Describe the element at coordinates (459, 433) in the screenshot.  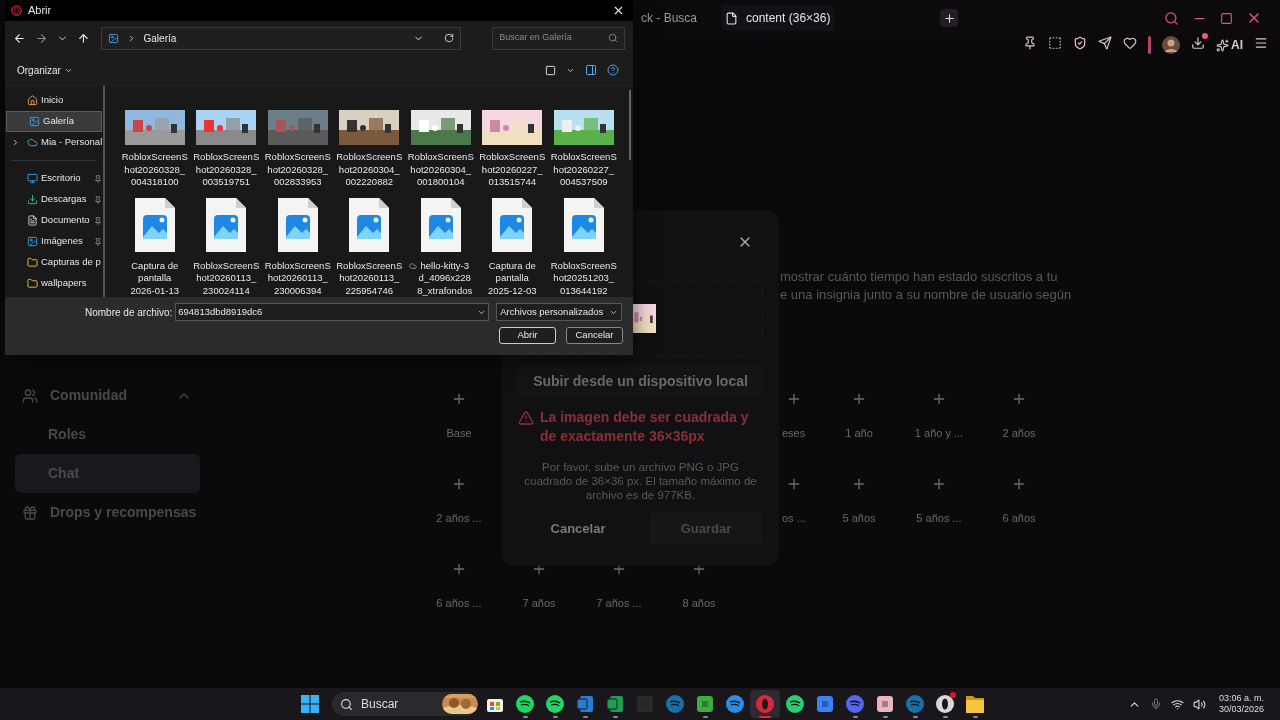
I see `badge-label: Base` at that location.